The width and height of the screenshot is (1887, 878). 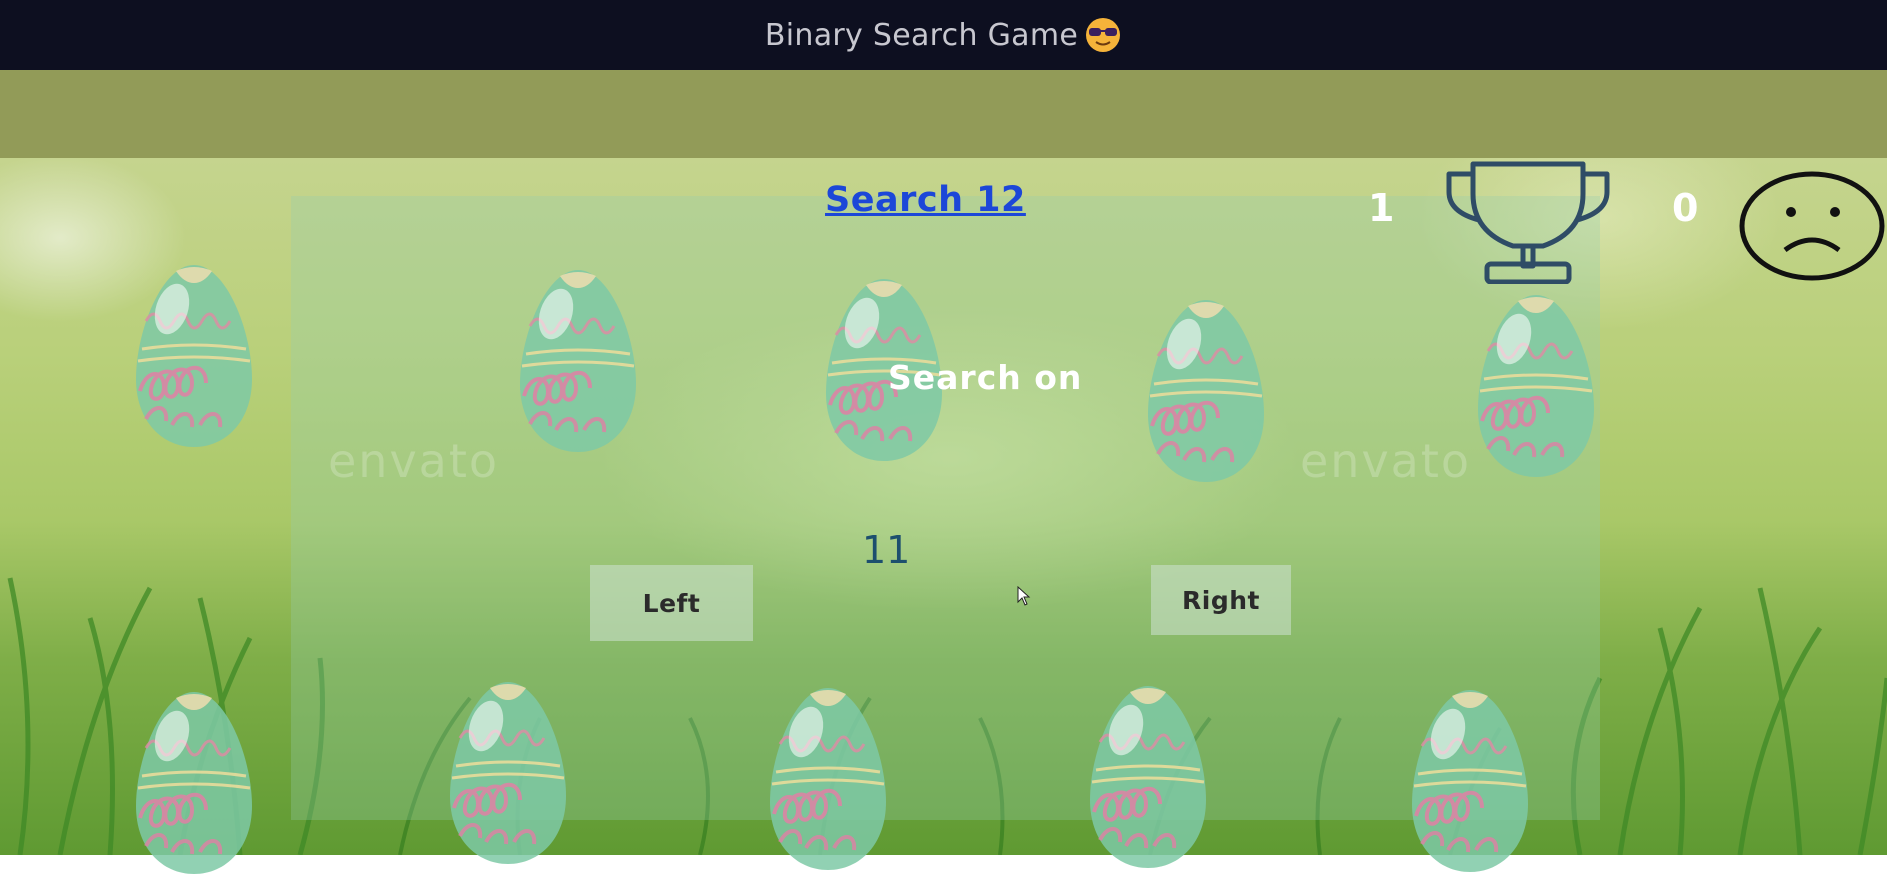 I want to click on cool-sunglasses-emoji-icon, so click(x=1103, y=35).